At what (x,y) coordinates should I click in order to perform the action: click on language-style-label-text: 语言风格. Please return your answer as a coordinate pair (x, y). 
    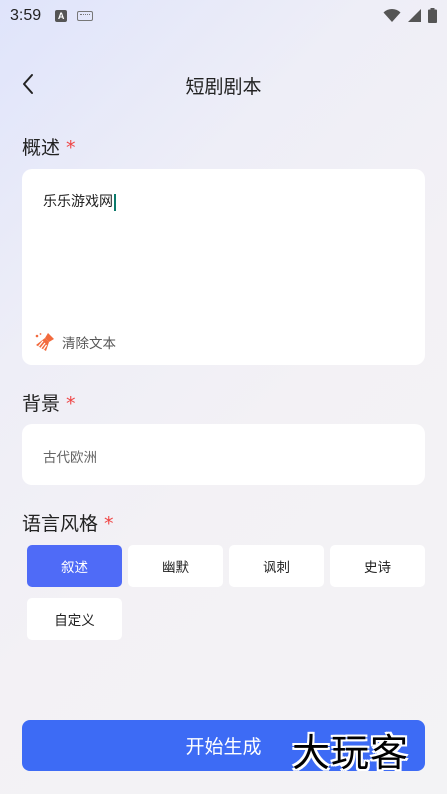
    Looking at the image, I should click on (60, 524).